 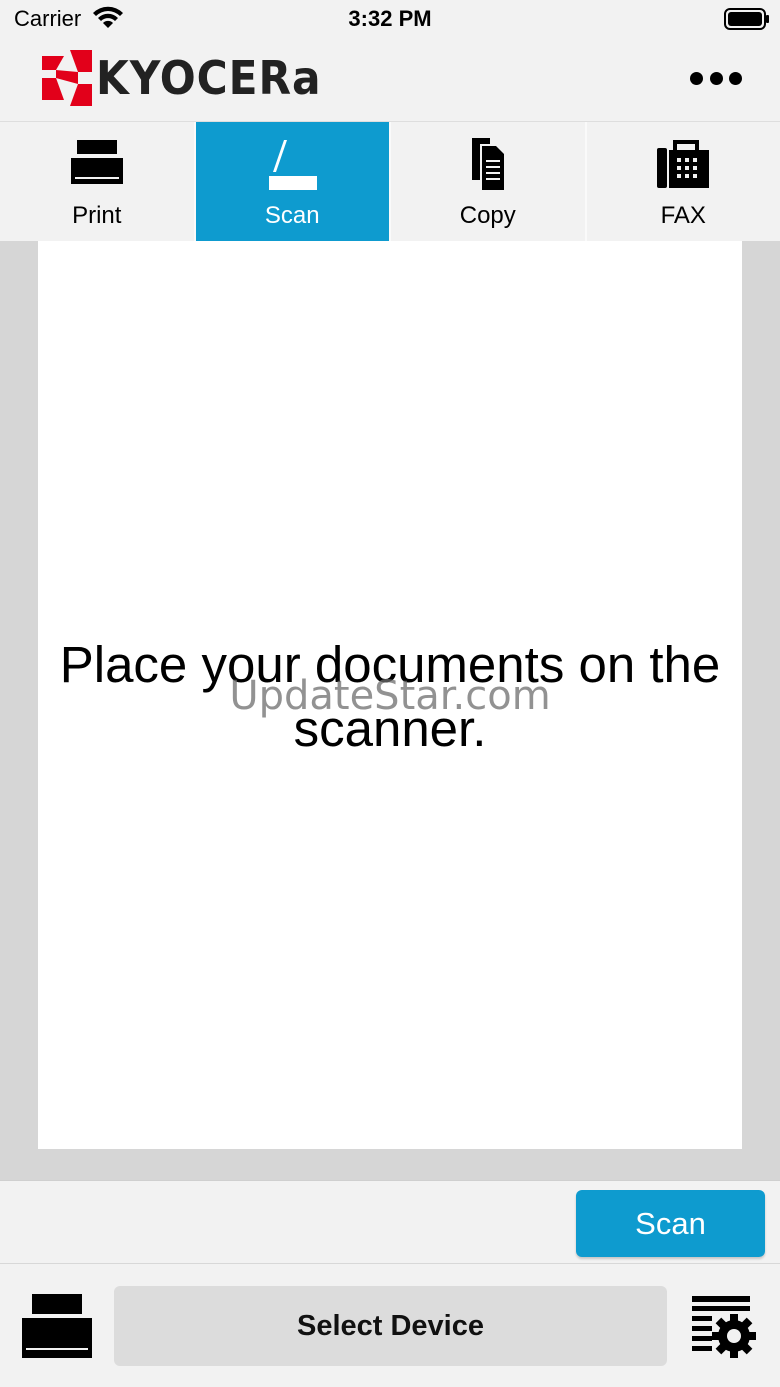 What do you see at coordinates (683, 215) in the screenshot?
I see `tab-fax-label: FAX` at bounding box center [683, 215].